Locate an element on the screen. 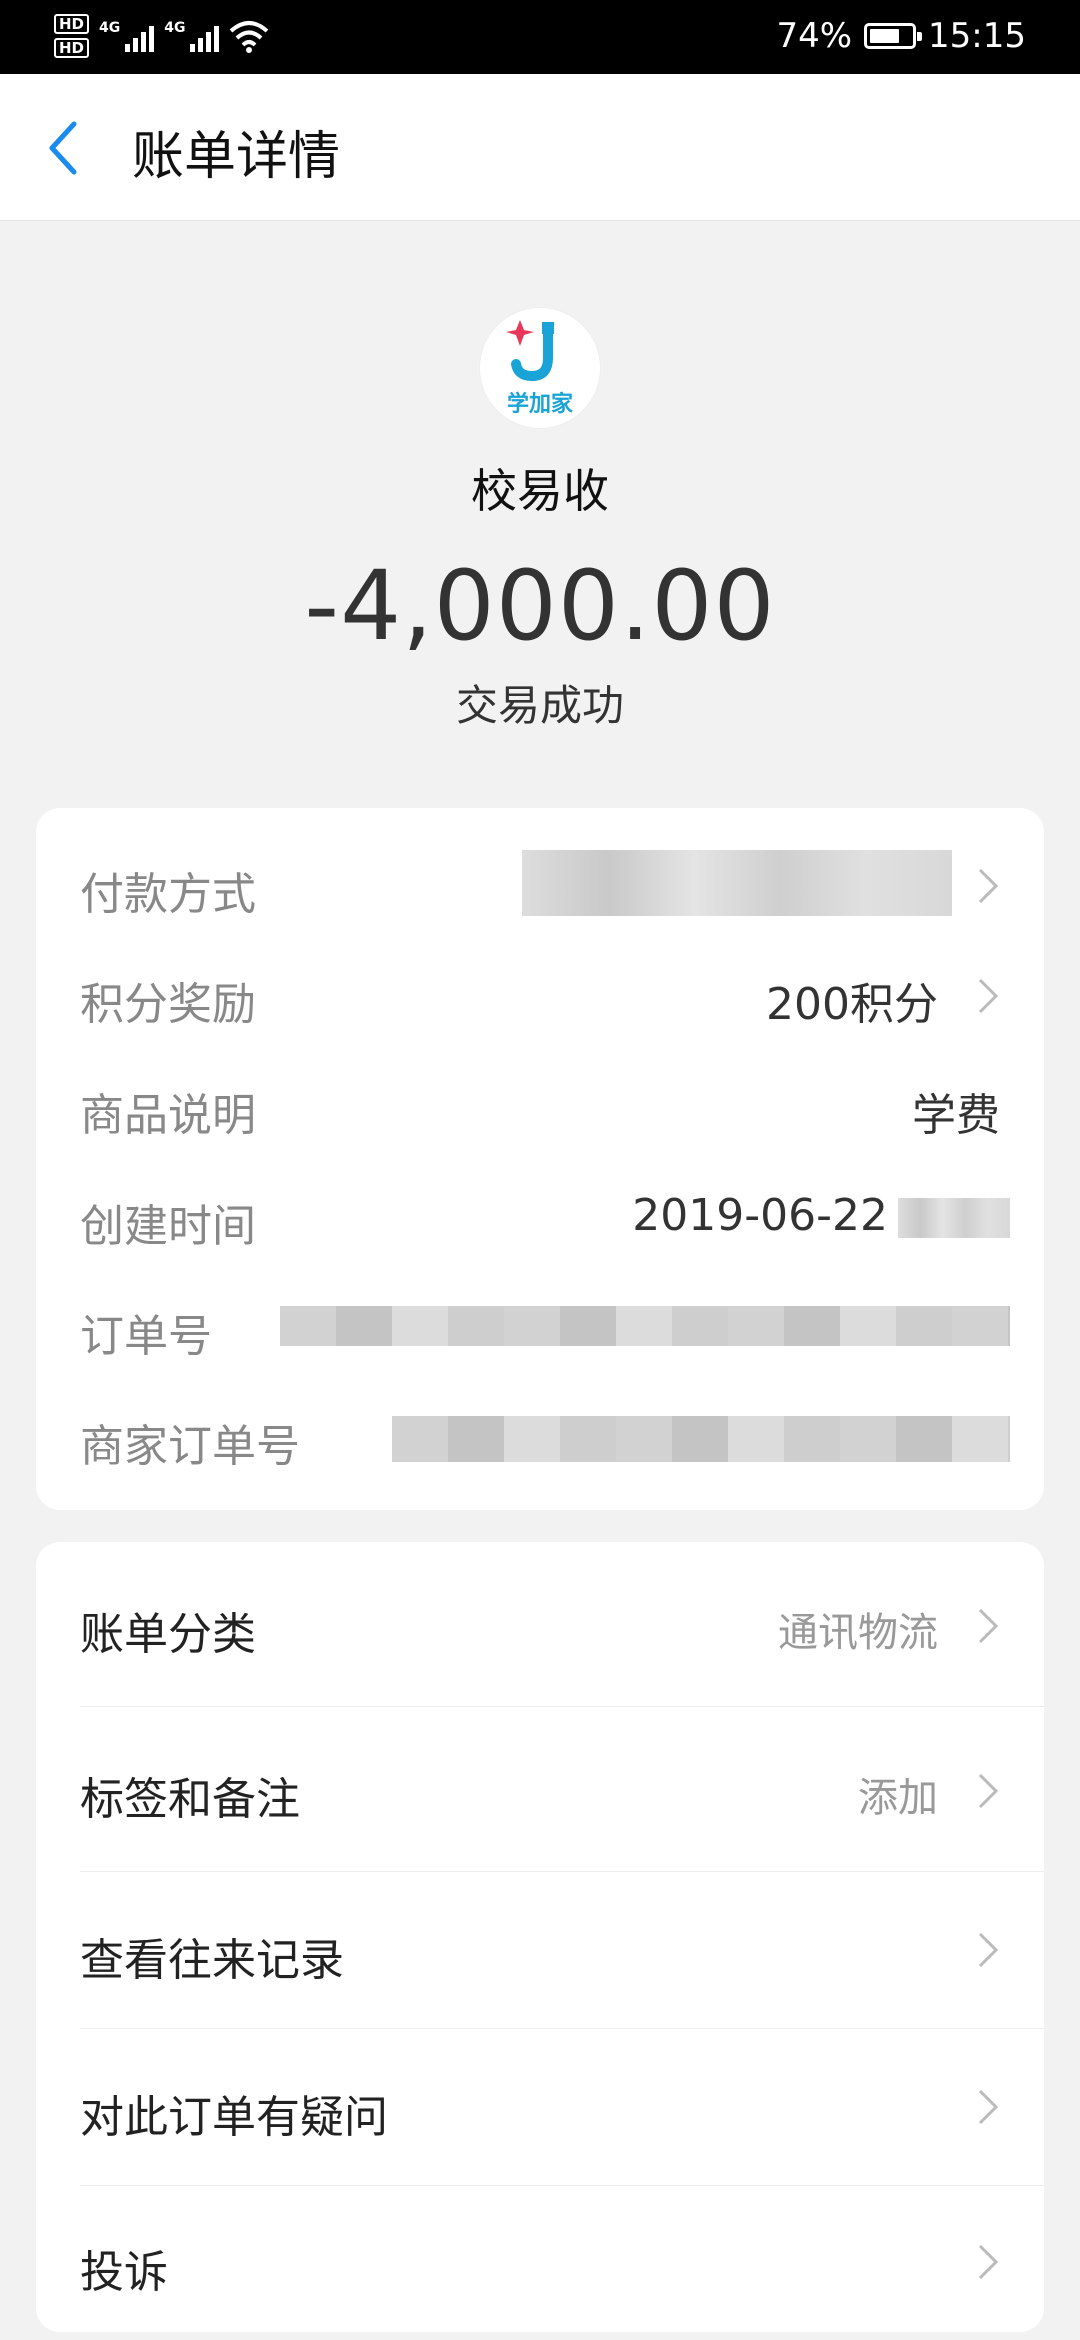 The image size is (1080, 2340). merchant-order-label: 商家订单号 is located at coordinates (190, 1446).